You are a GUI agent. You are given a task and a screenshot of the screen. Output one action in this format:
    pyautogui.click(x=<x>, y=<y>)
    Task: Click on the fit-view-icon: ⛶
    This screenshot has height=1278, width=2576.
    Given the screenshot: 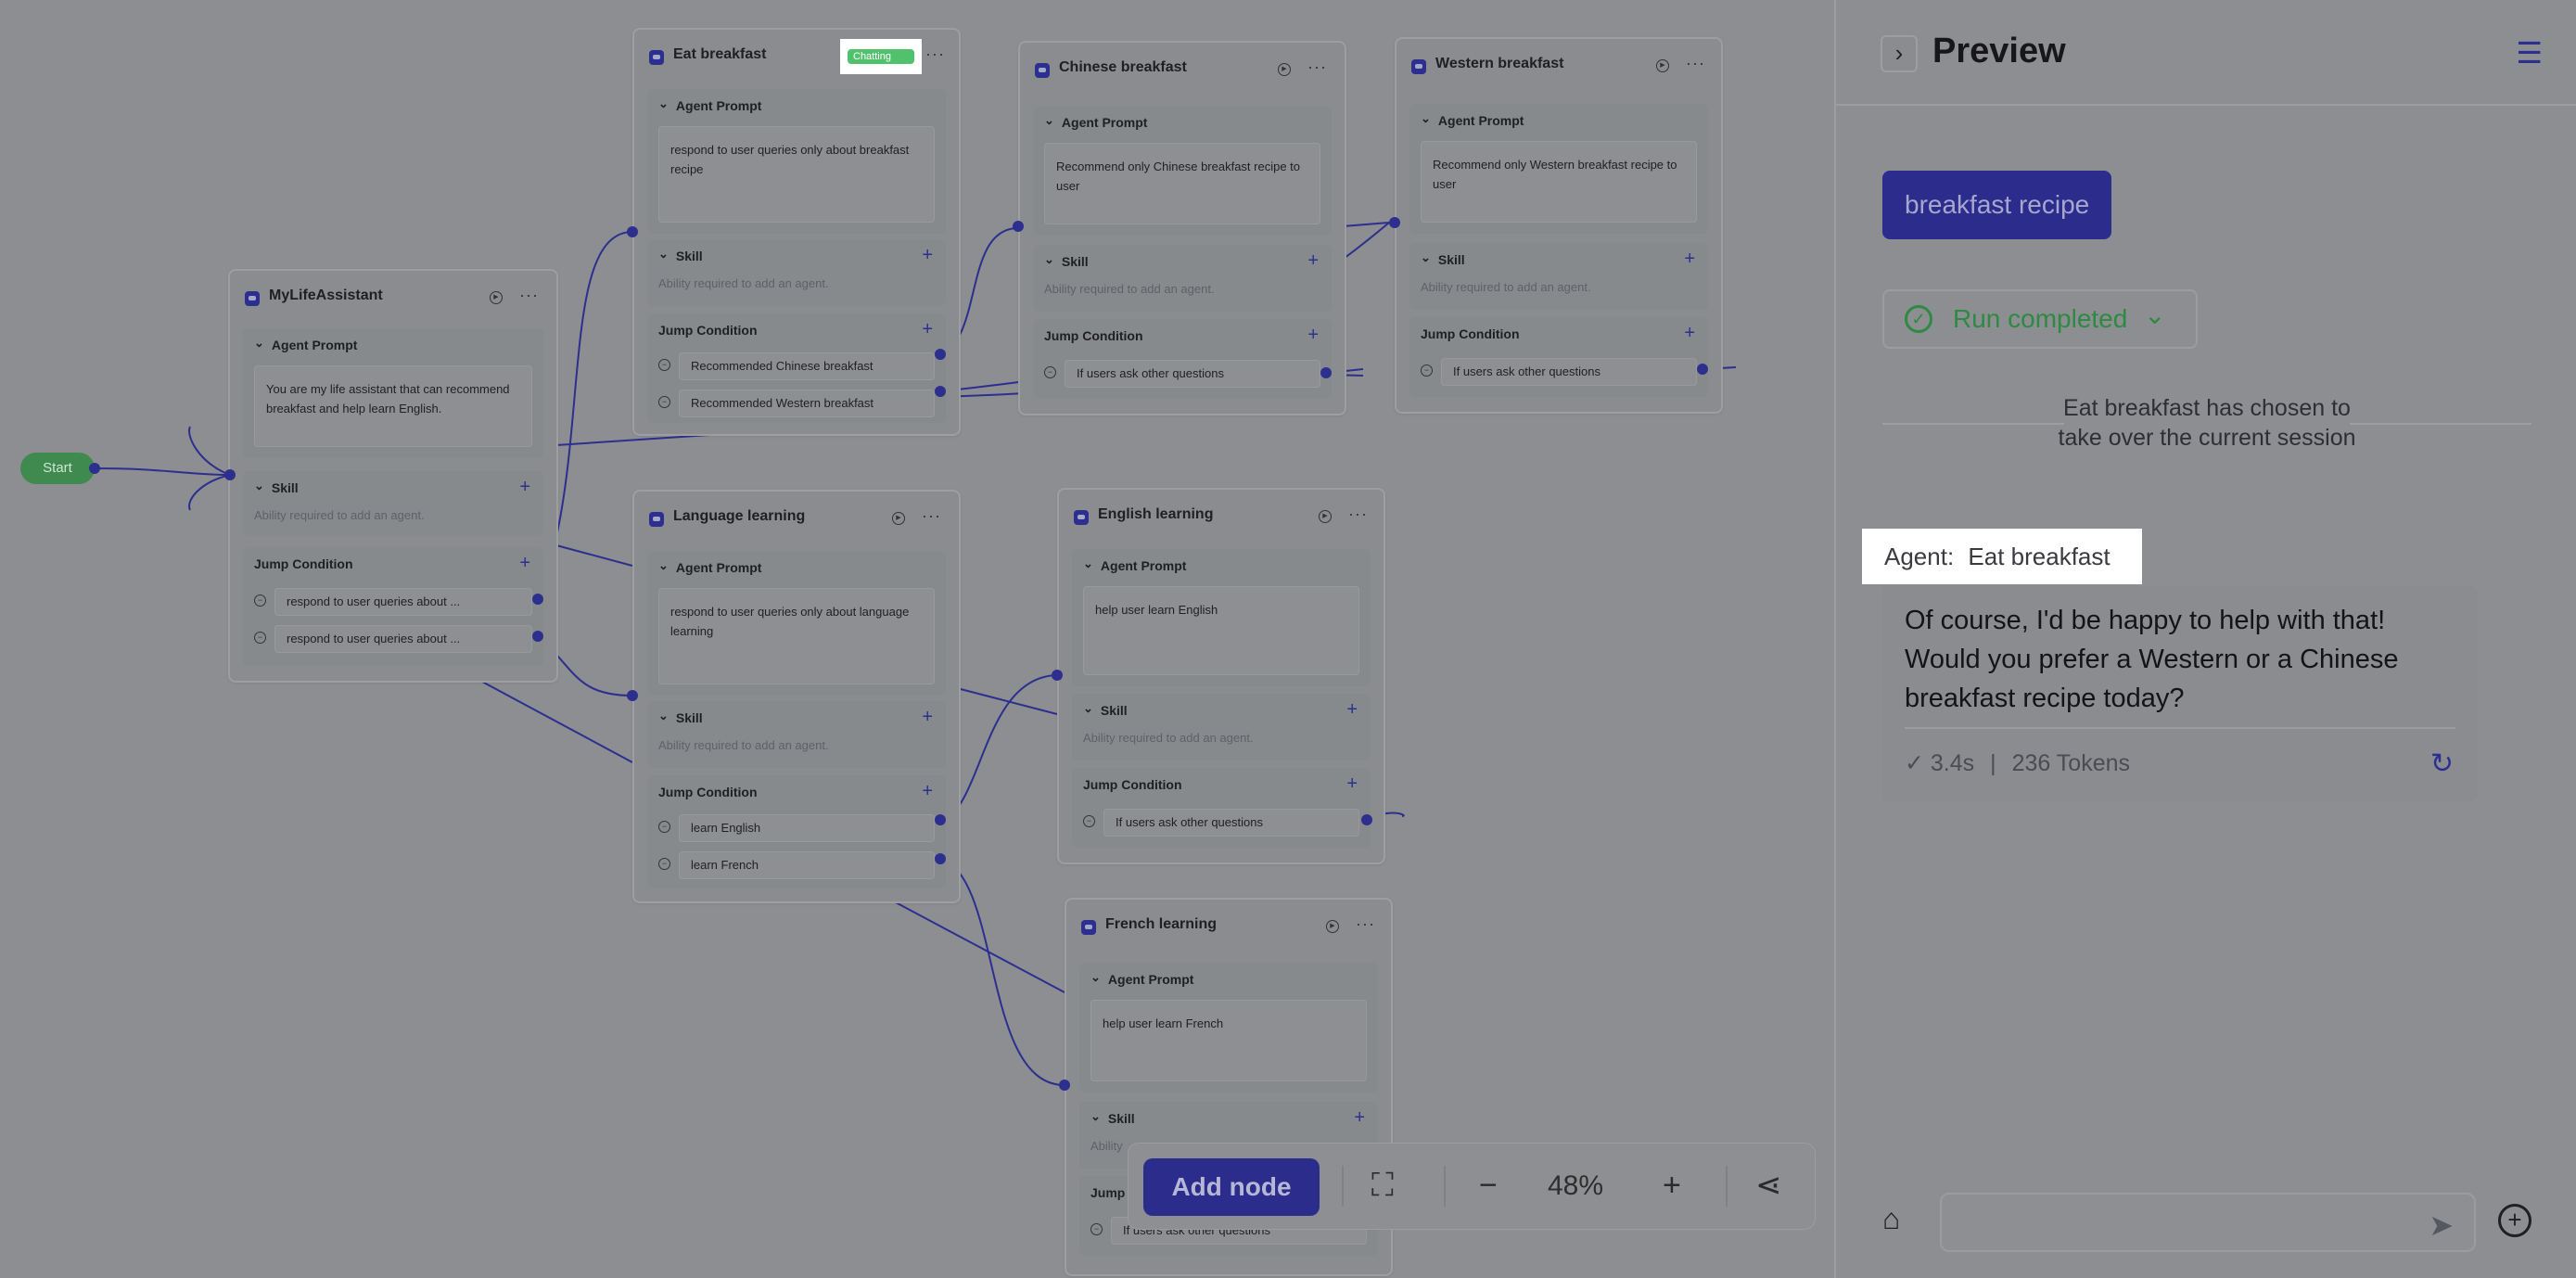 What is the action you would take?
    pyautogui.click(x=1383, y=1185)
    